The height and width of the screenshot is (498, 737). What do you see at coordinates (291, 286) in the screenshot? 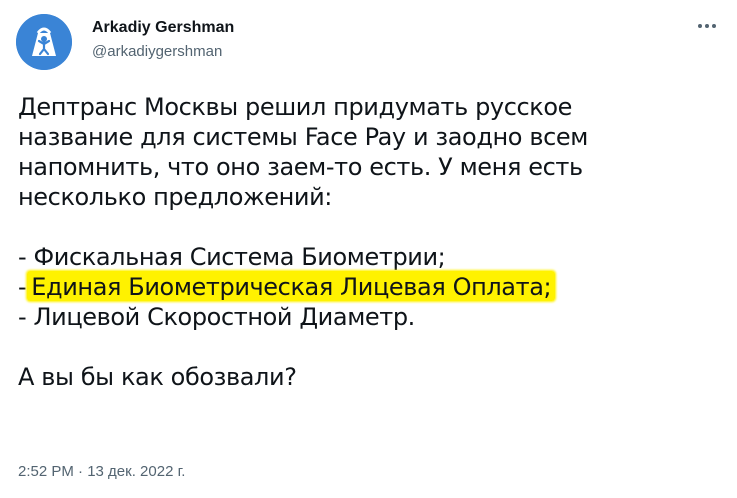
I see `highlighted-text: Единая Биометрическая Лицевая Оплата;` at bounding box center [291, 286].